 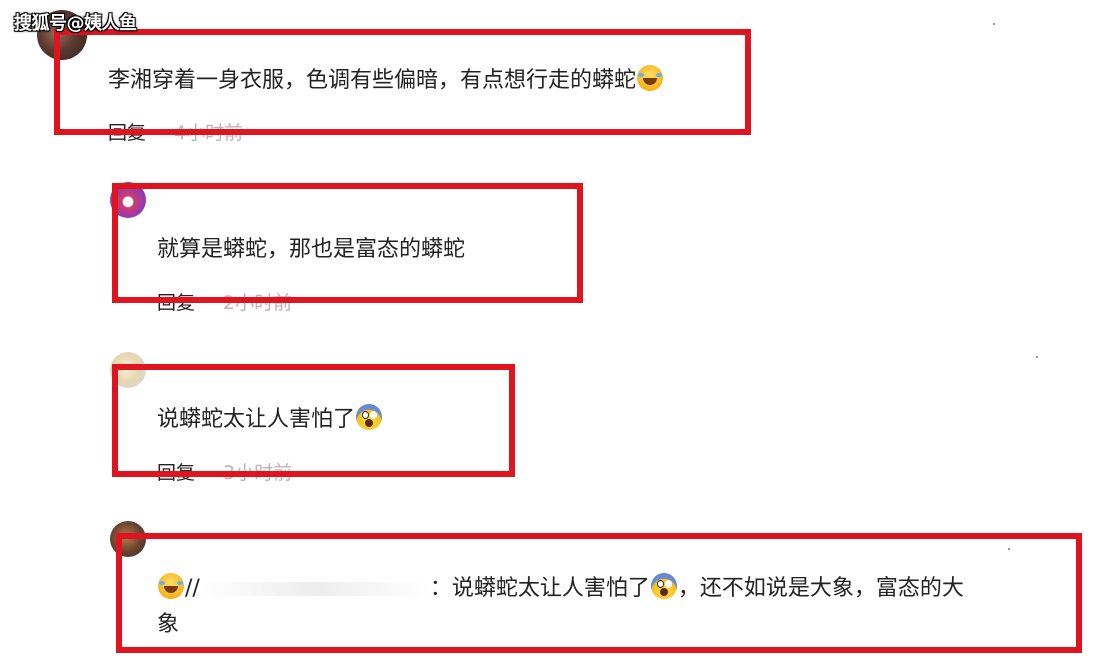 I want to click on watermark: 搜狐号@姨人鱼, so click(x=75, y=23).